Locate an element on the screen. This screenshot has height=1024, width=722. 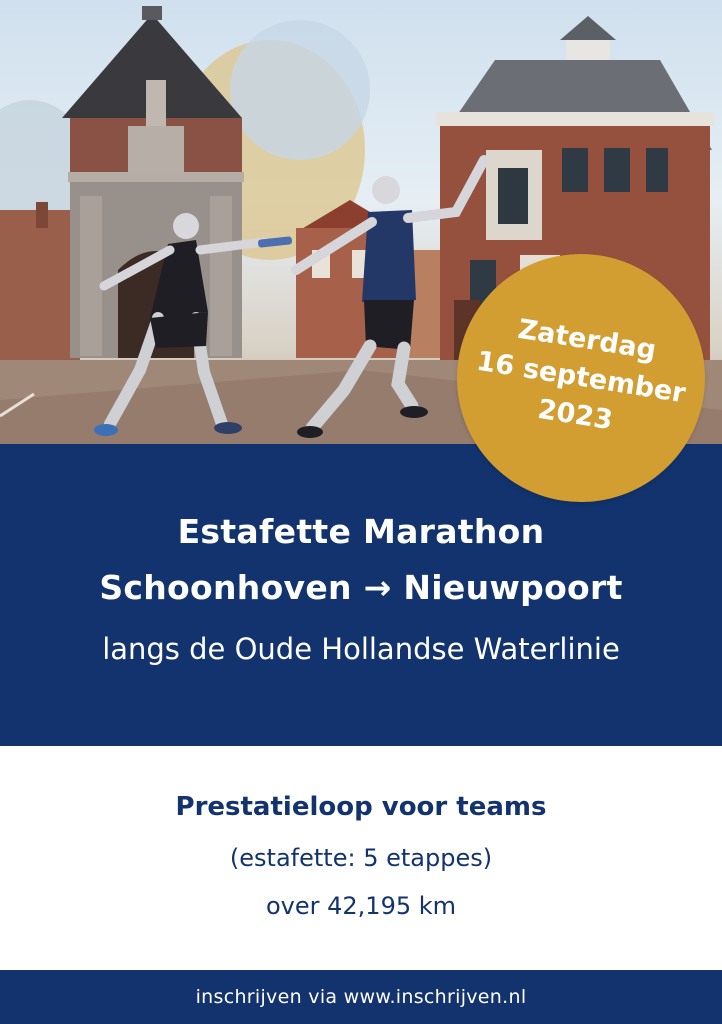
tree-foliage-light is located at coordinates (300, 90).